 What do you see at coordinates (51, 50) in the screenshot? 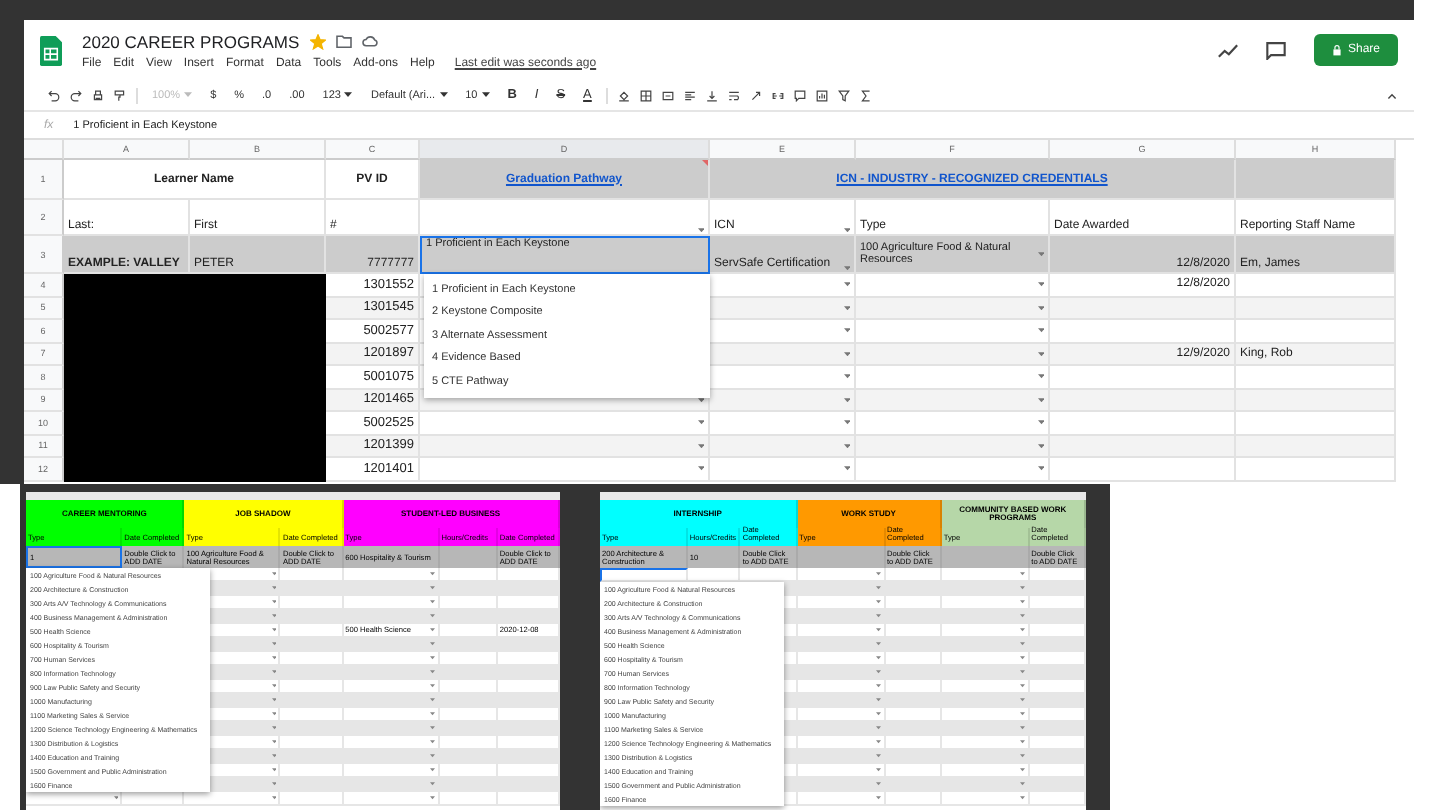
I see `sheets-logo` at bounding box center [51, 50].